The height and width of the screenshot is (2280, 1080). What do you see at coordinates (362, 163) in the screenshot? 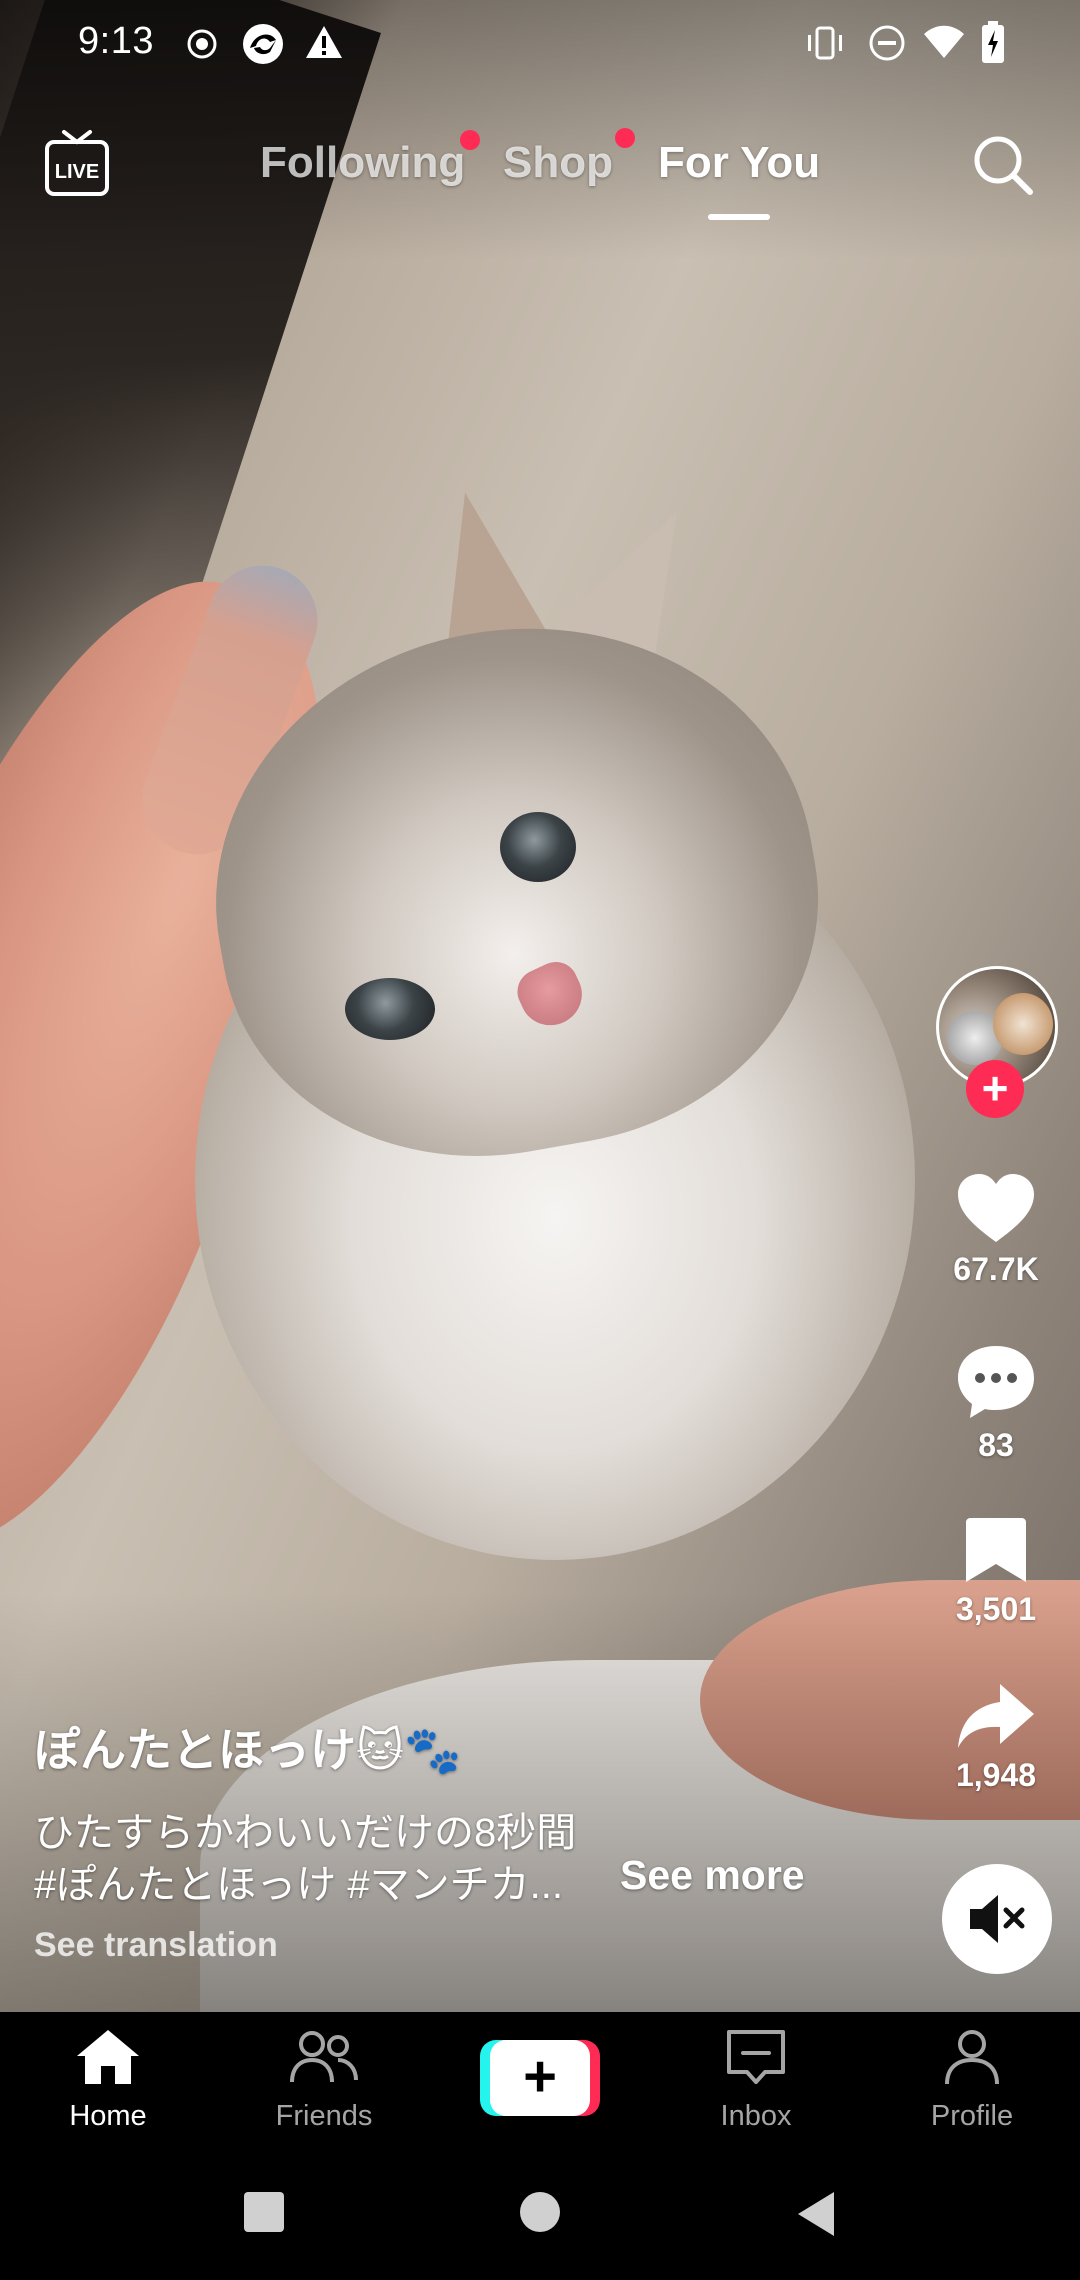
I see `tab-following: Following` at bounding box center [362, 163].